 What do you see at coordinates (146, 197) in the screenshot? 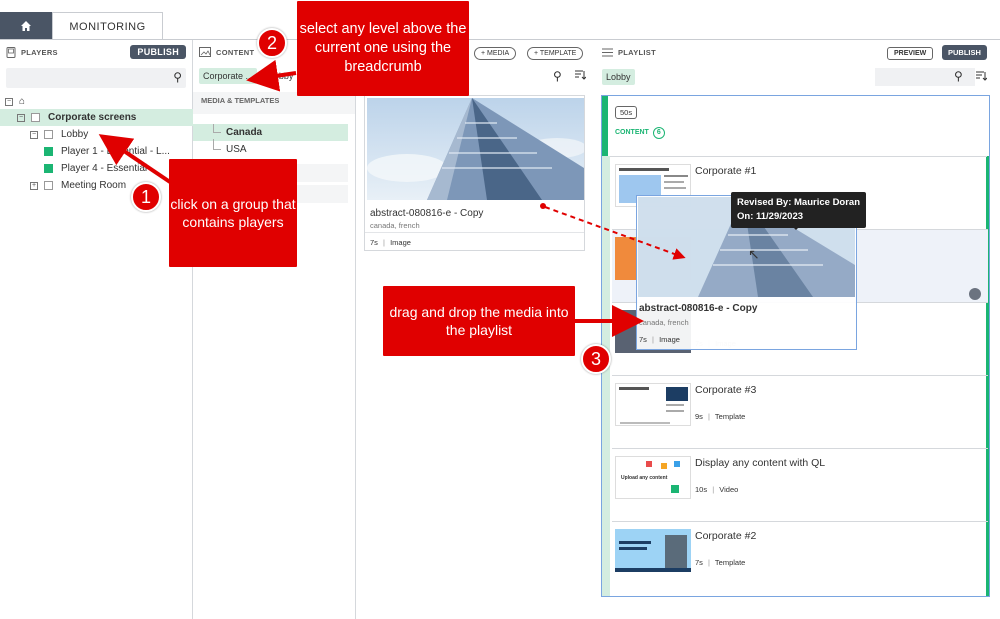
I see `step-number-1: 1` at bounding box center [146, 197].